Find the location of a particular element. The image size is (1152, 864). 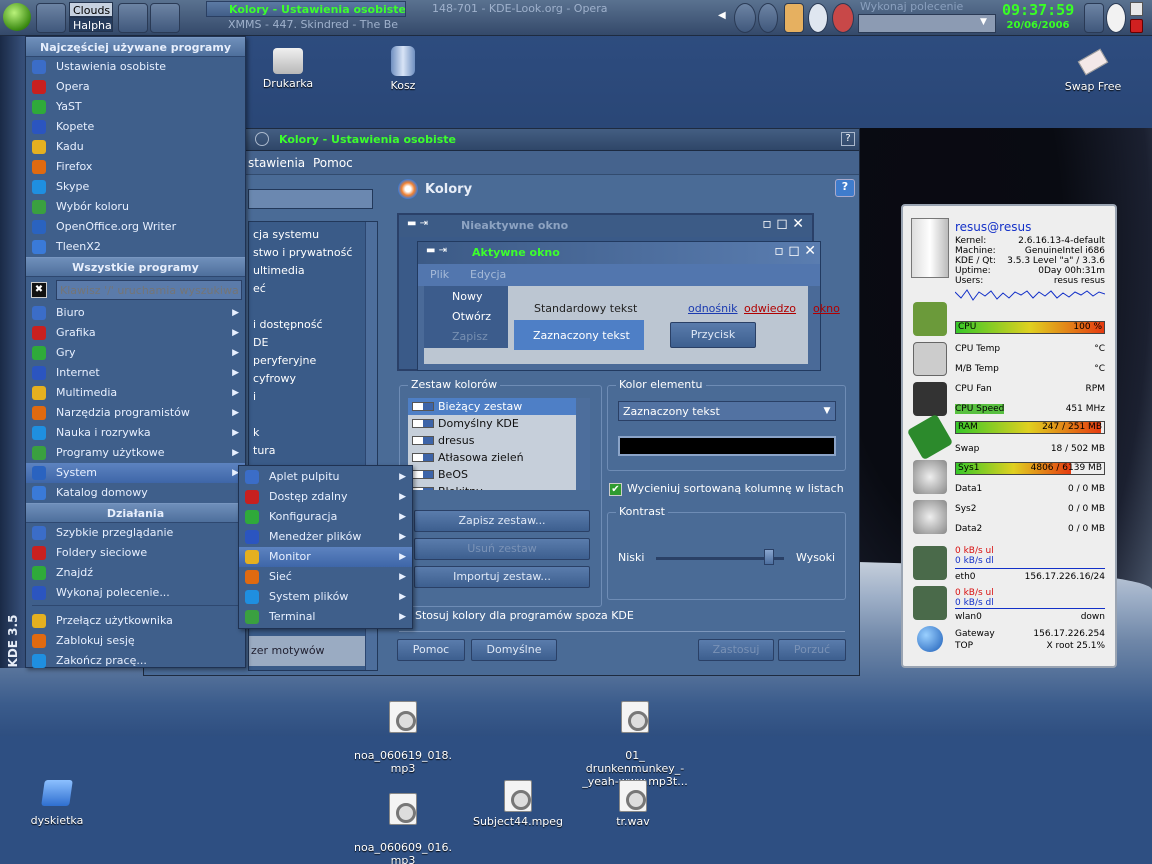

frequent-item-1: Opera is located at coordinates (135, 87).